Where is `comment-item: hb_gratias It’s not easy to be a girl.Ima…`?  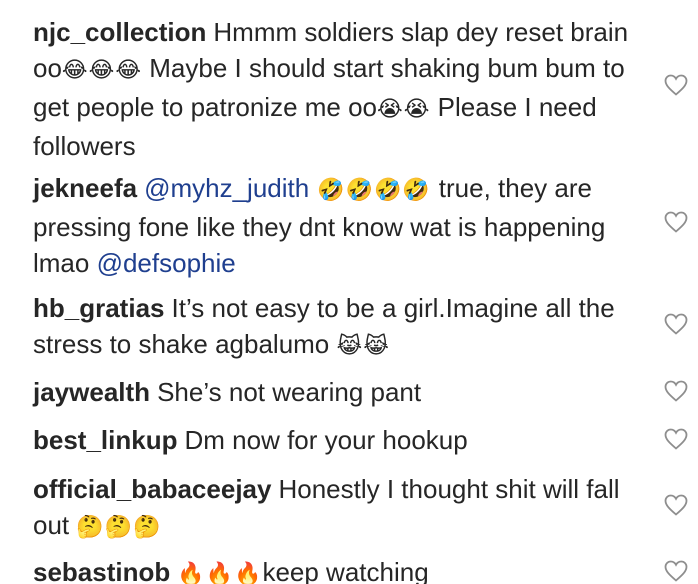
comment-item: hb_gratias It’s not easy to be a girl.Ima… is located at coordinates (343, 327).